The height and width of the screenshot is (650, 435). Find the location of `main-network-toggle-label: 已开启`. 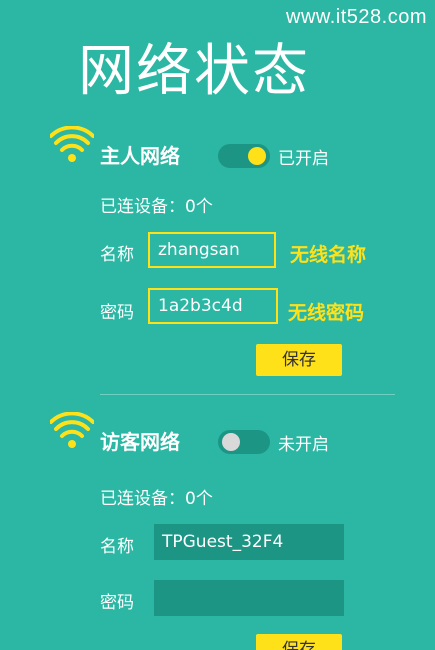

main-network-toggle-label: 已开启 is located at coordinates (303, 159).